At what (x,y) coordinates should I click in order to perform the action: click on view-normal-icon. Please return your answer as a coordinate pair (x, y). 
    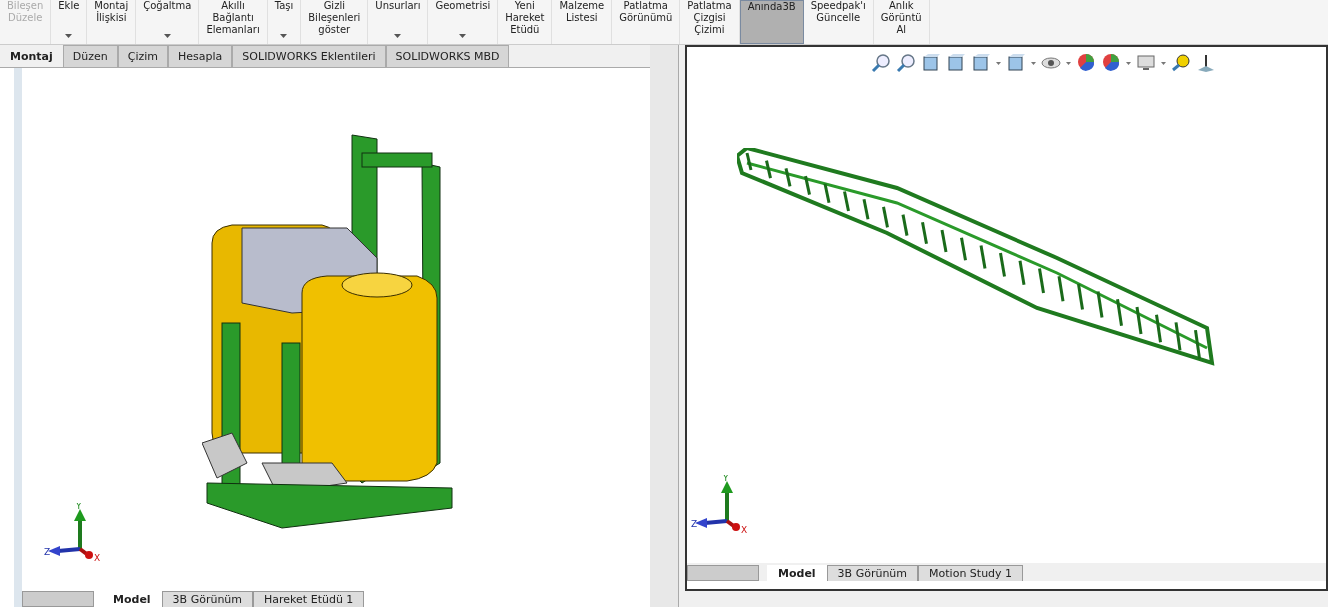
    Looking at the image, I should click on (1206, 63).